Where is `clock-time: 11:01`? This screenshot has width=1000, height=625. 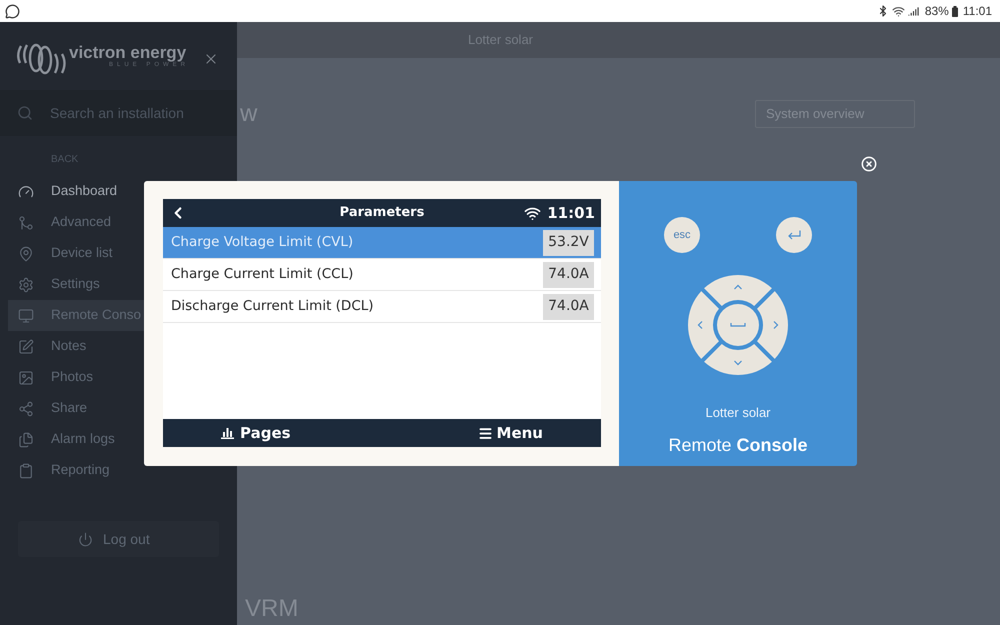 clock-time: 11:01 is located at coordinates (977, 11).